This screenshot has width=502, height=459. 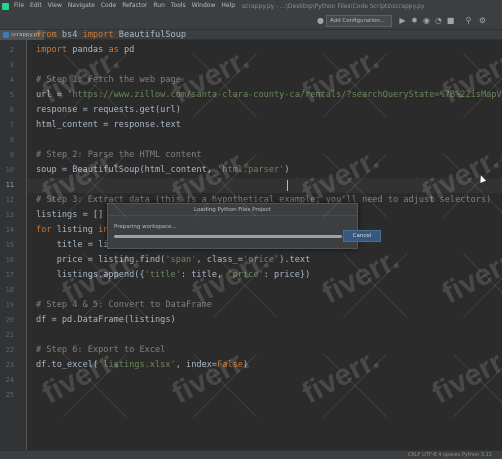 I want to click on progress-bar, so click(x=228, y=236).